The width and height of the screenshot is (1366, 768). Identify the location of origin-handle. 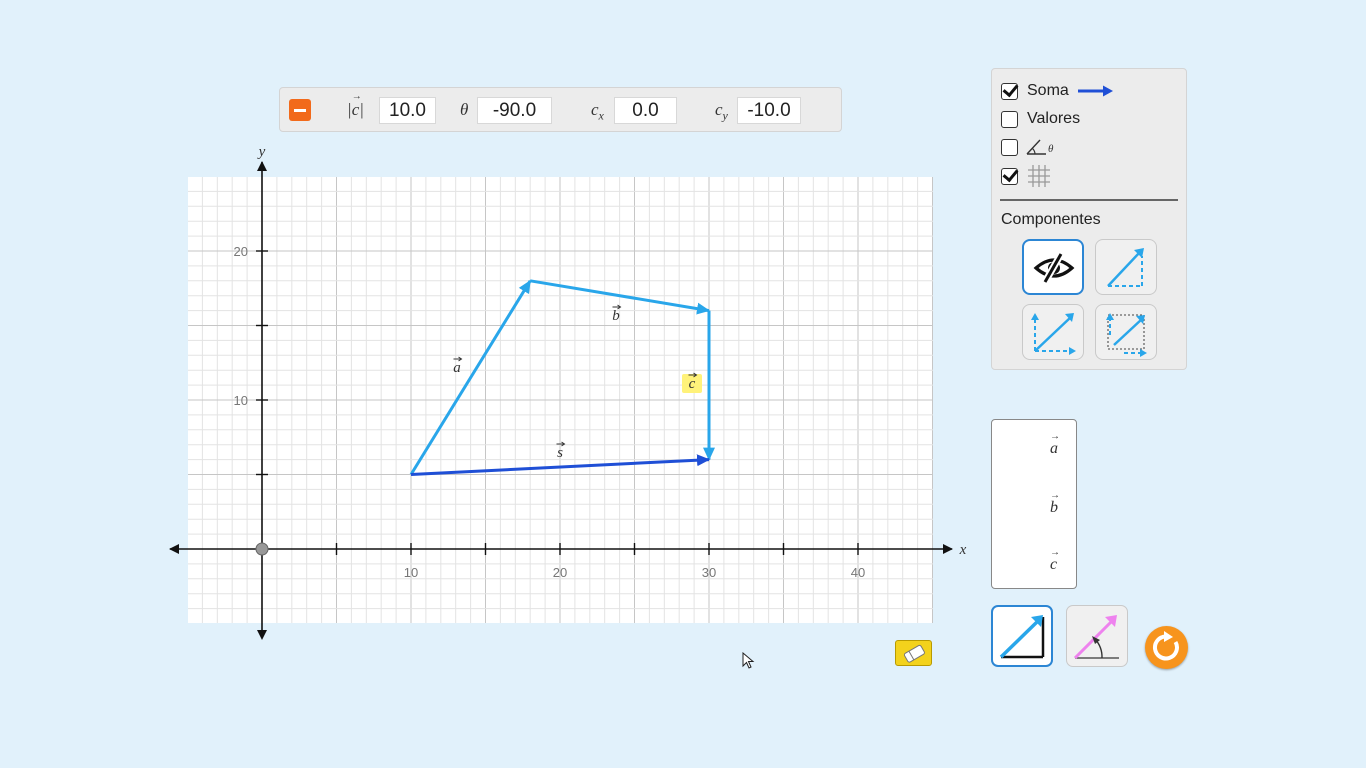
(262, 549).